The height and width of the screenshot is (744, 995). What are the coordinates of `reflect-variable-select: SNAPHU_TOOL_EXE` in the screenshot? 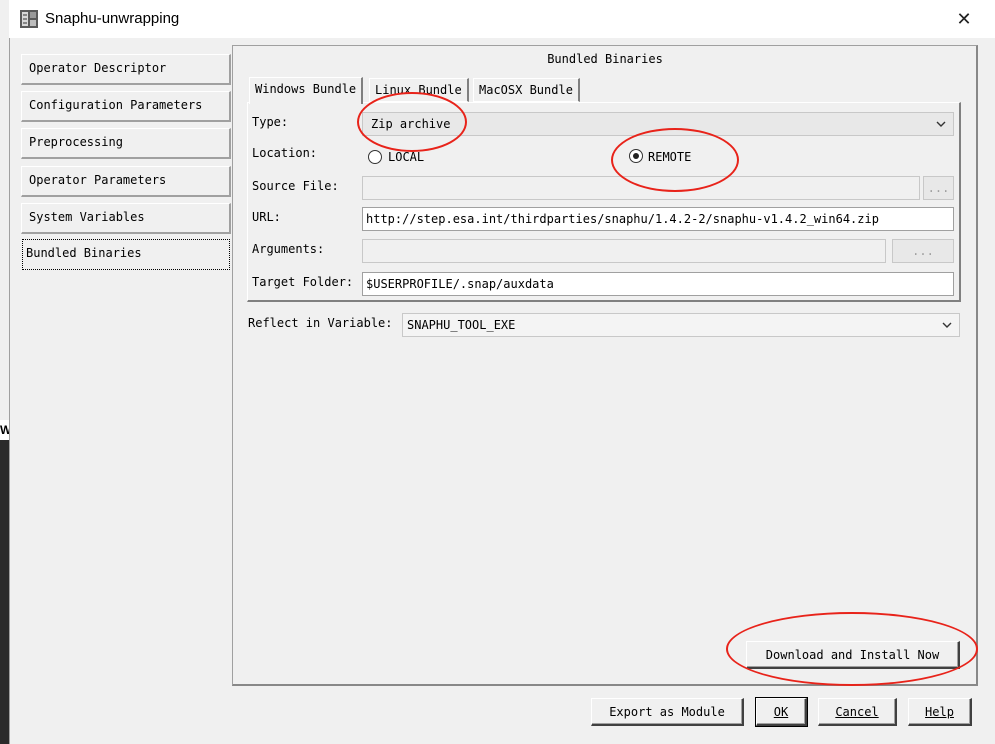 It's located at (681, 325).